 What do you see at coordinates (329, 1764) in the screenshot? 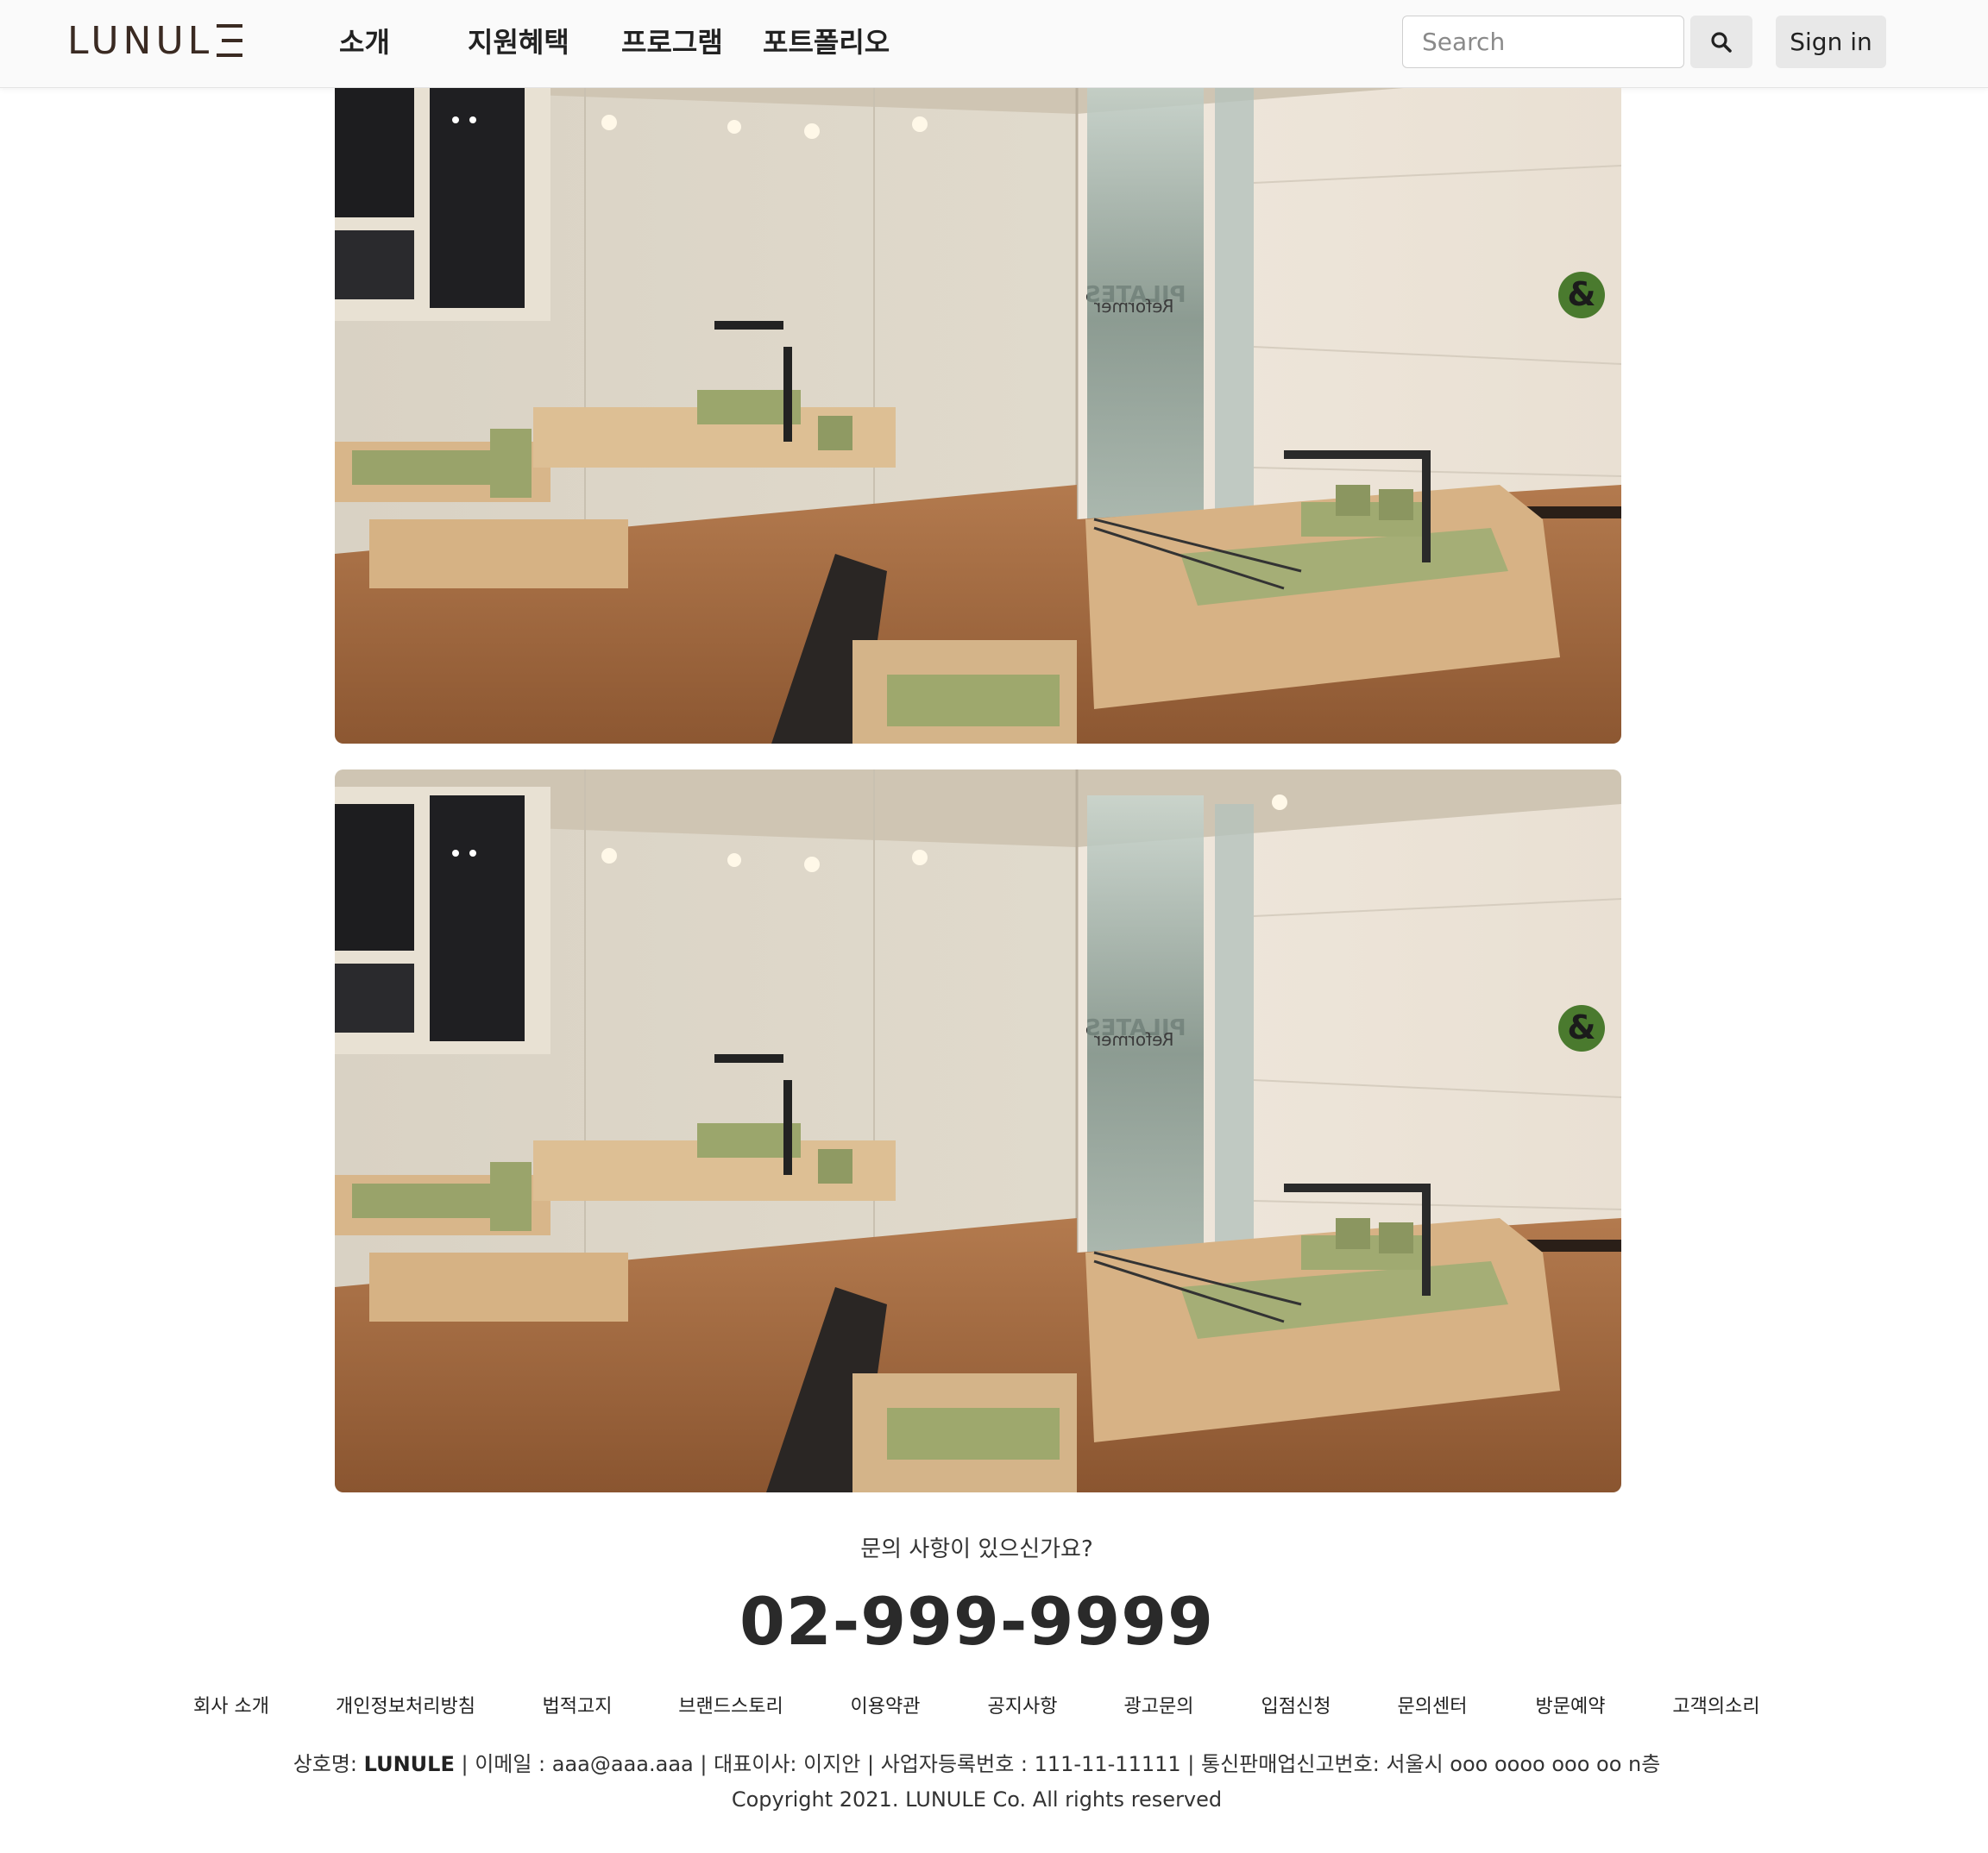
I see `company-label: 상호명:` at bounding box center [329, 1764].